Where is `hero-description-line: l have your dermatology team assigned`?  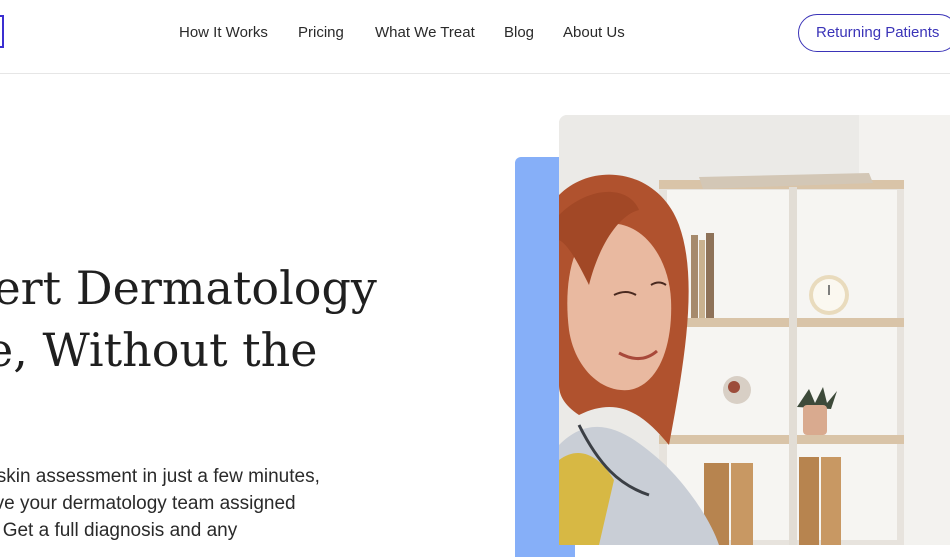
hero-description-line: l have your dermatology team assigned is located at coordinates (148, 503).